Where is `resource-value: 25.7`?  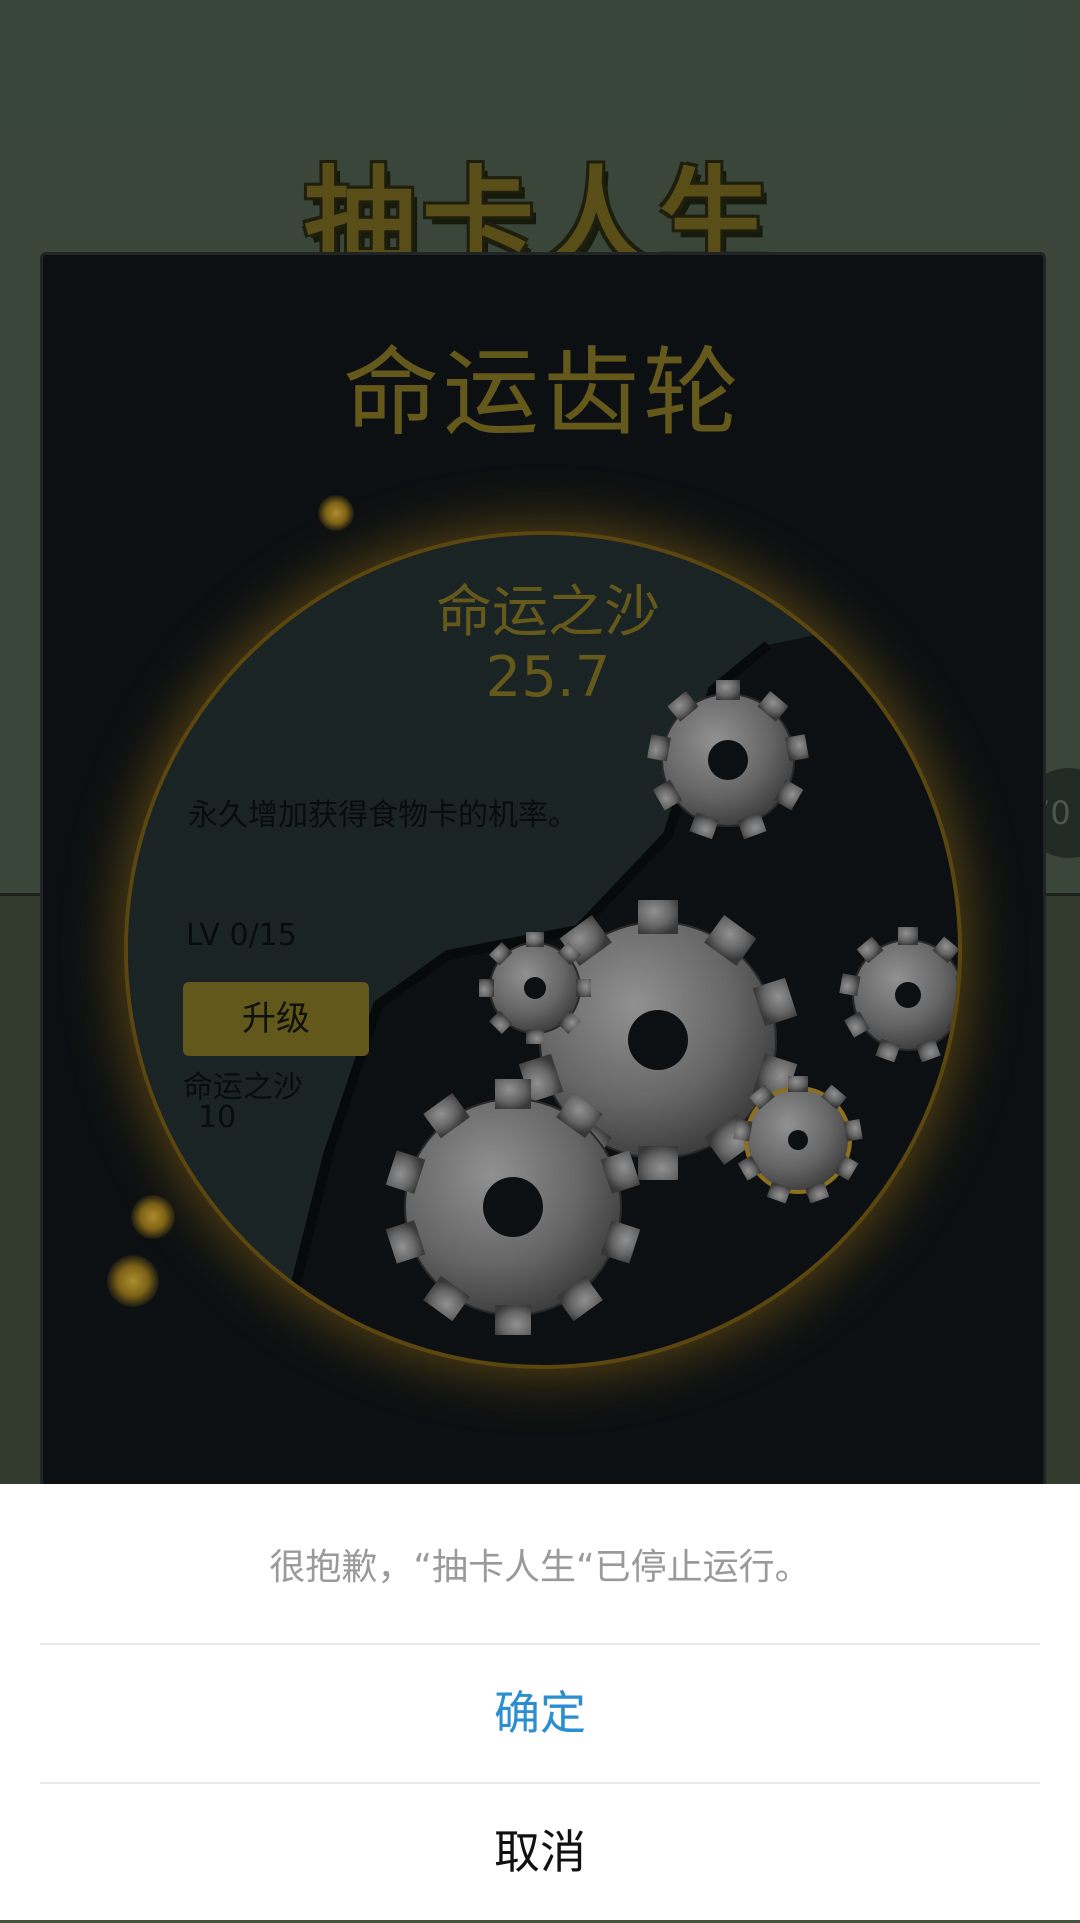
resource-value: 25.7 is located at coordinates (548, 677).